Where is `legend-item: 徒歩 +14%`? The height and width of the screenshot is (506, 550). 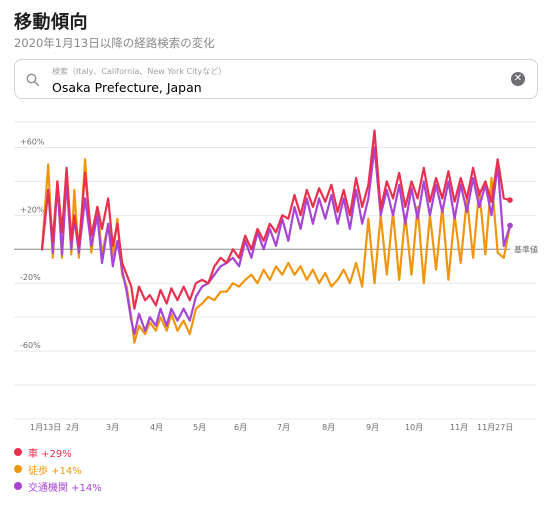
legend-item: 徒歩 +14% is located at coordinates (58, 469).